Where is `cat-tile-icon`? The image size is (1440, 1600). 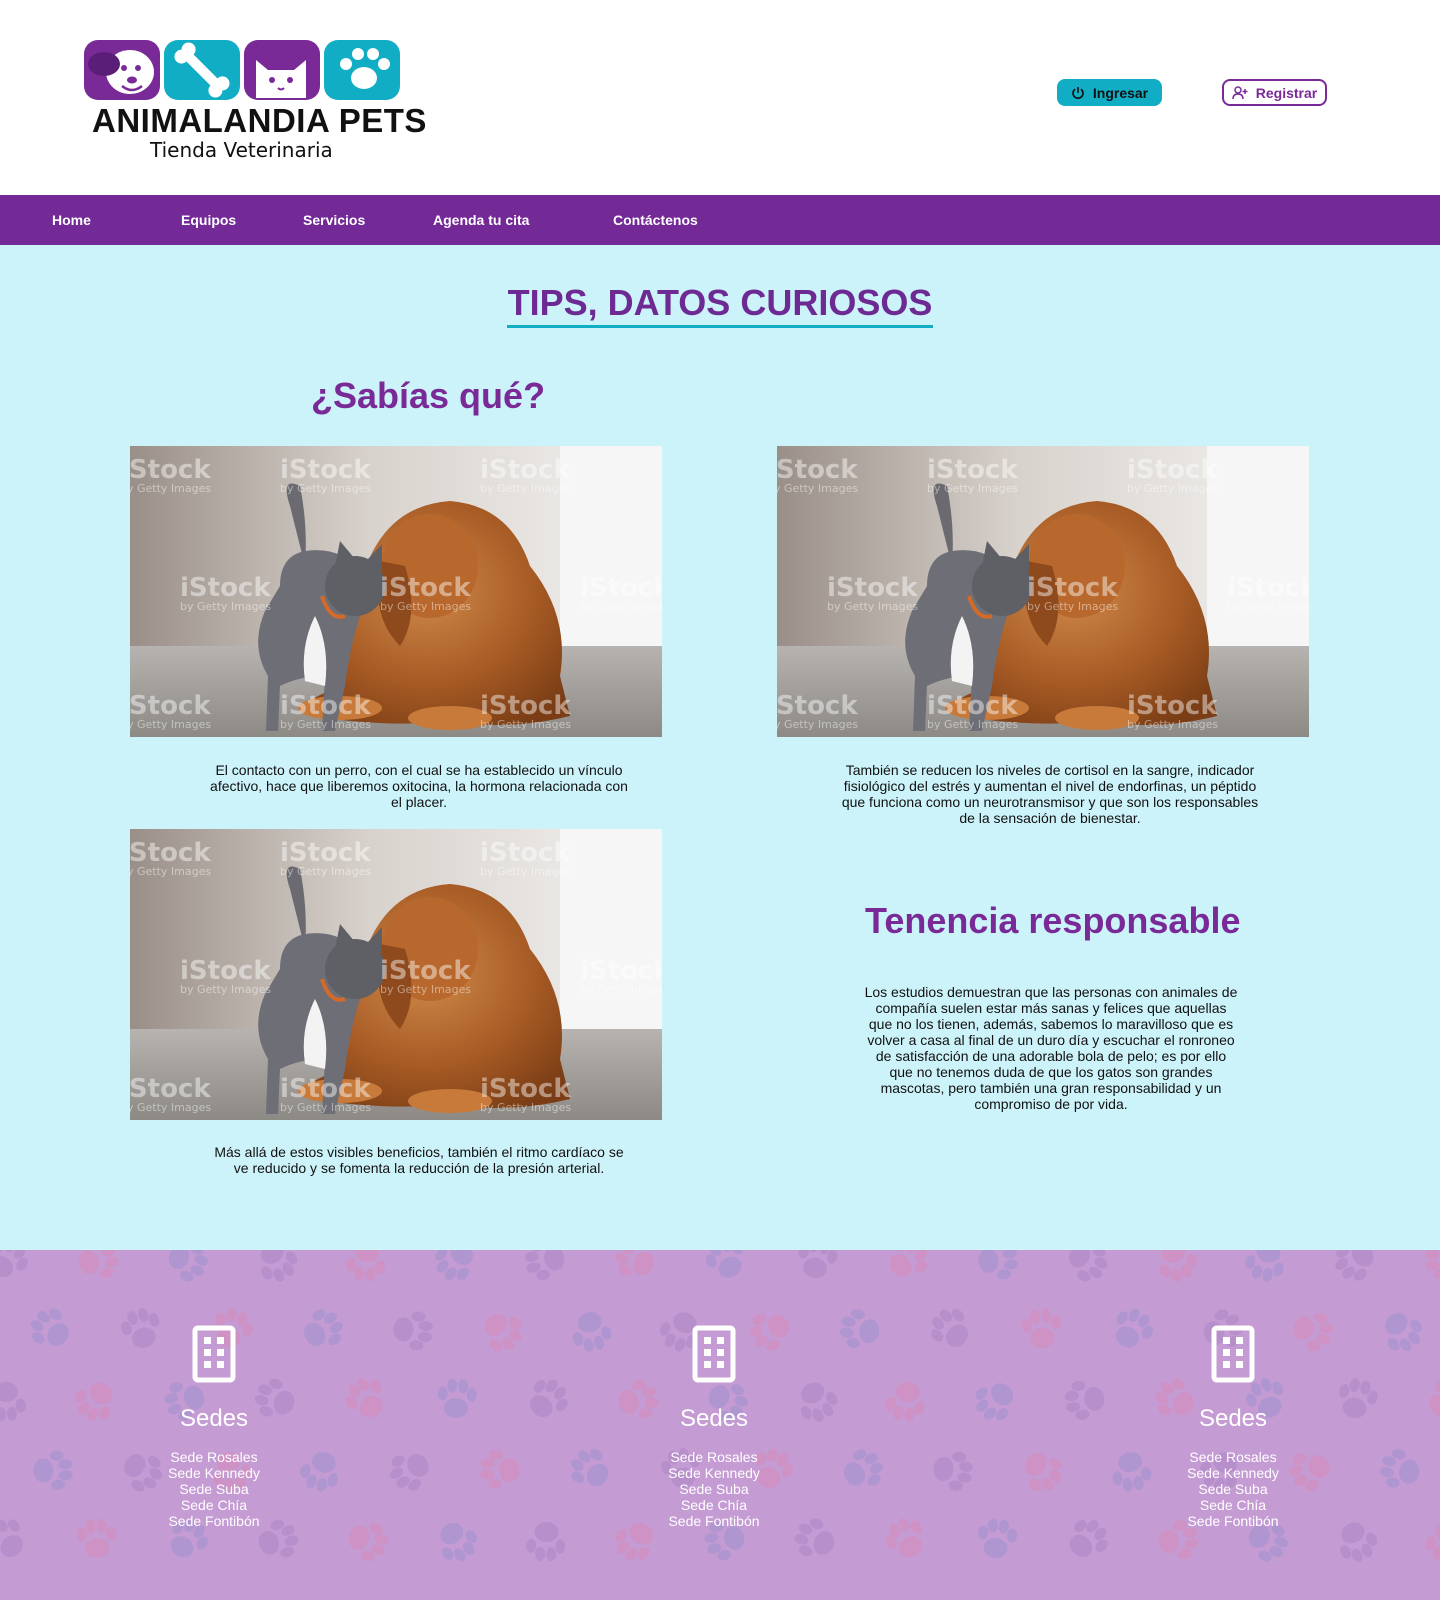
cat-tile-icon is located at coordinates (282, 70).